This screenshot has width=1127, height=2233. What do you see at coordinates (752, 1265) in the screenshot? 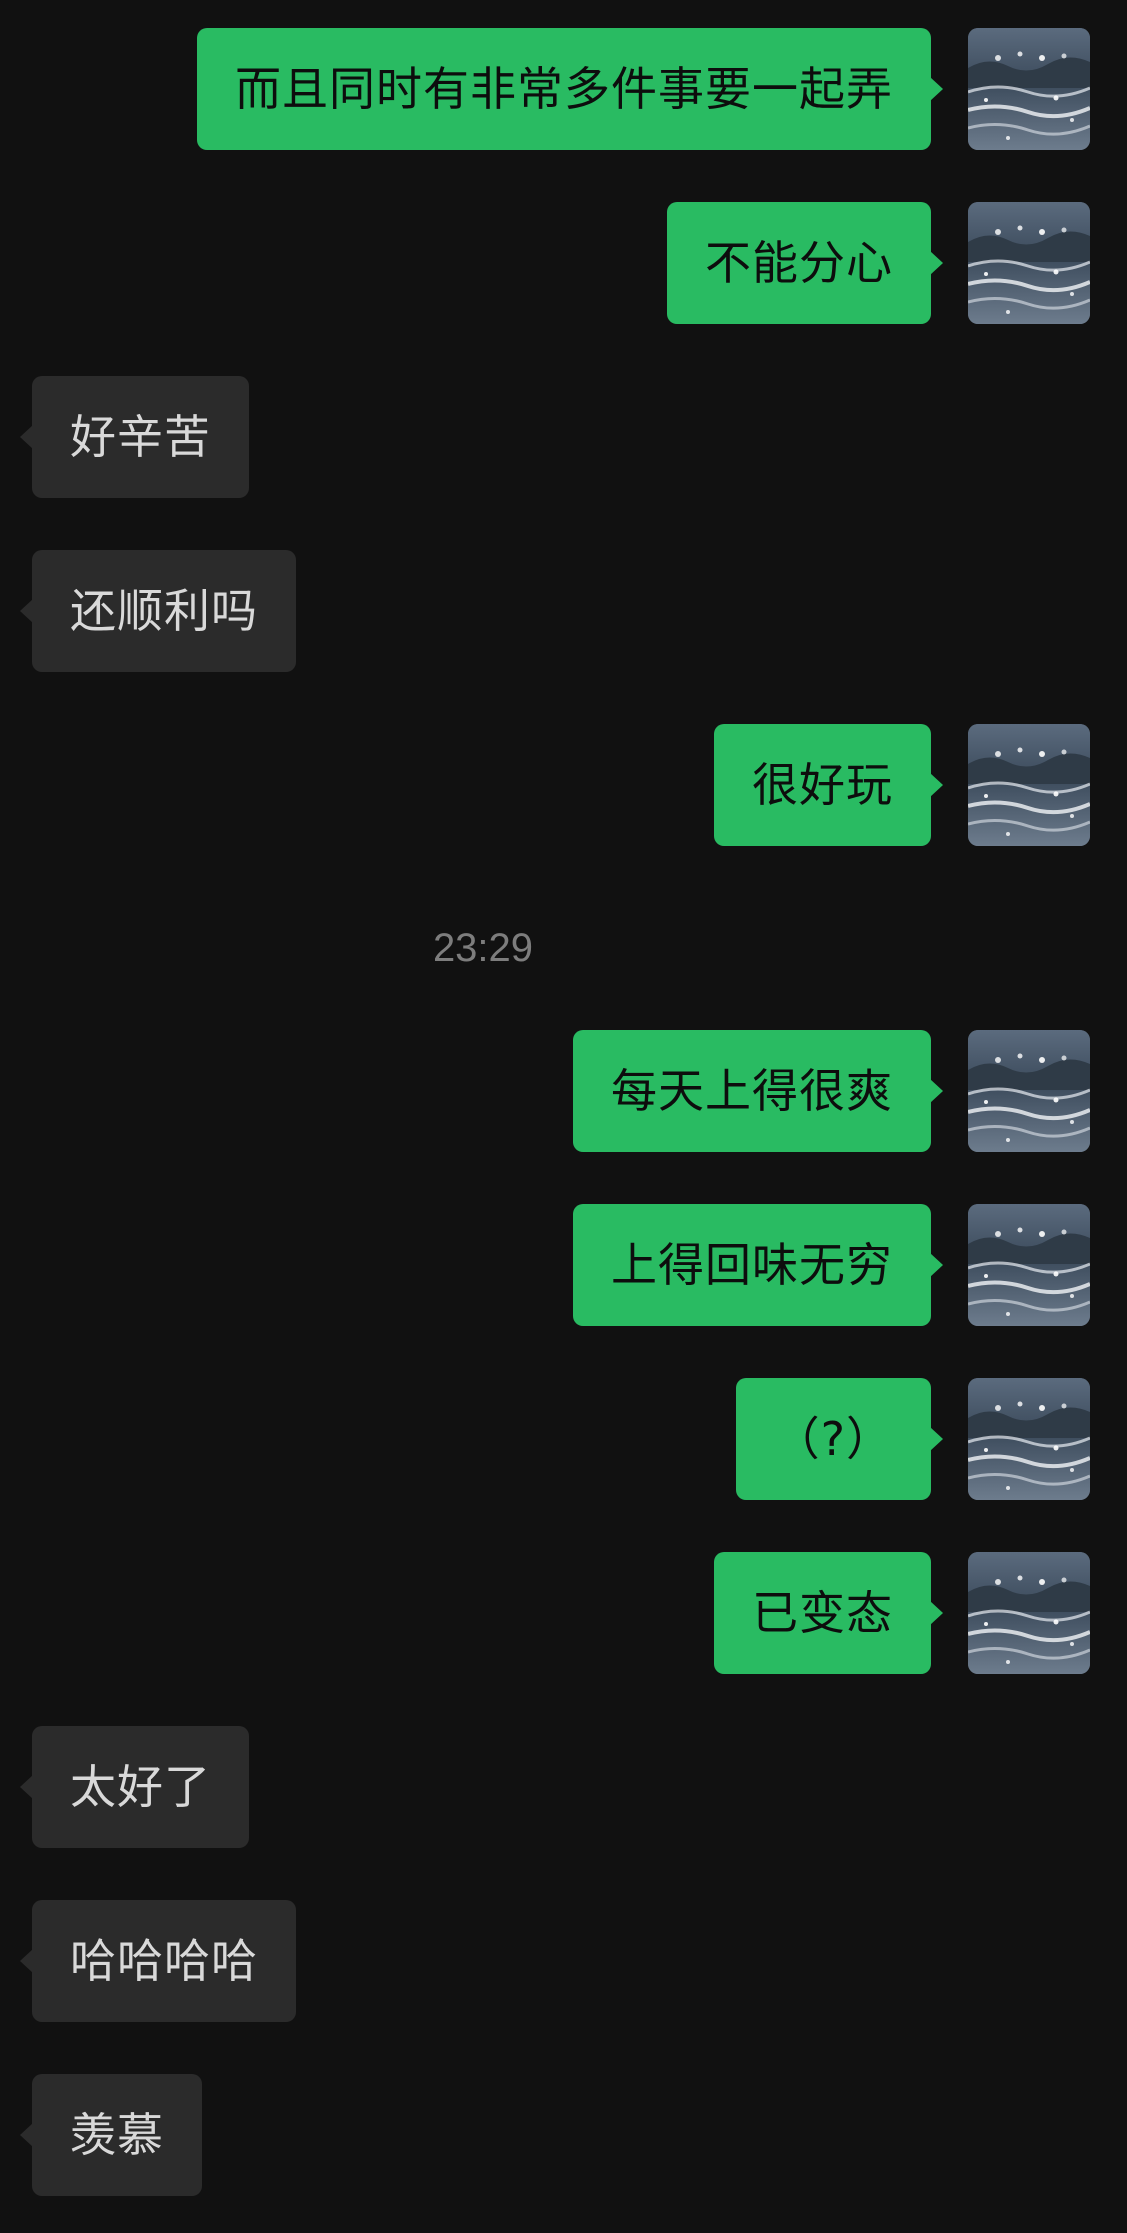
I see `message-text: 上得回味无穷` at bounding box center [752, 1265].